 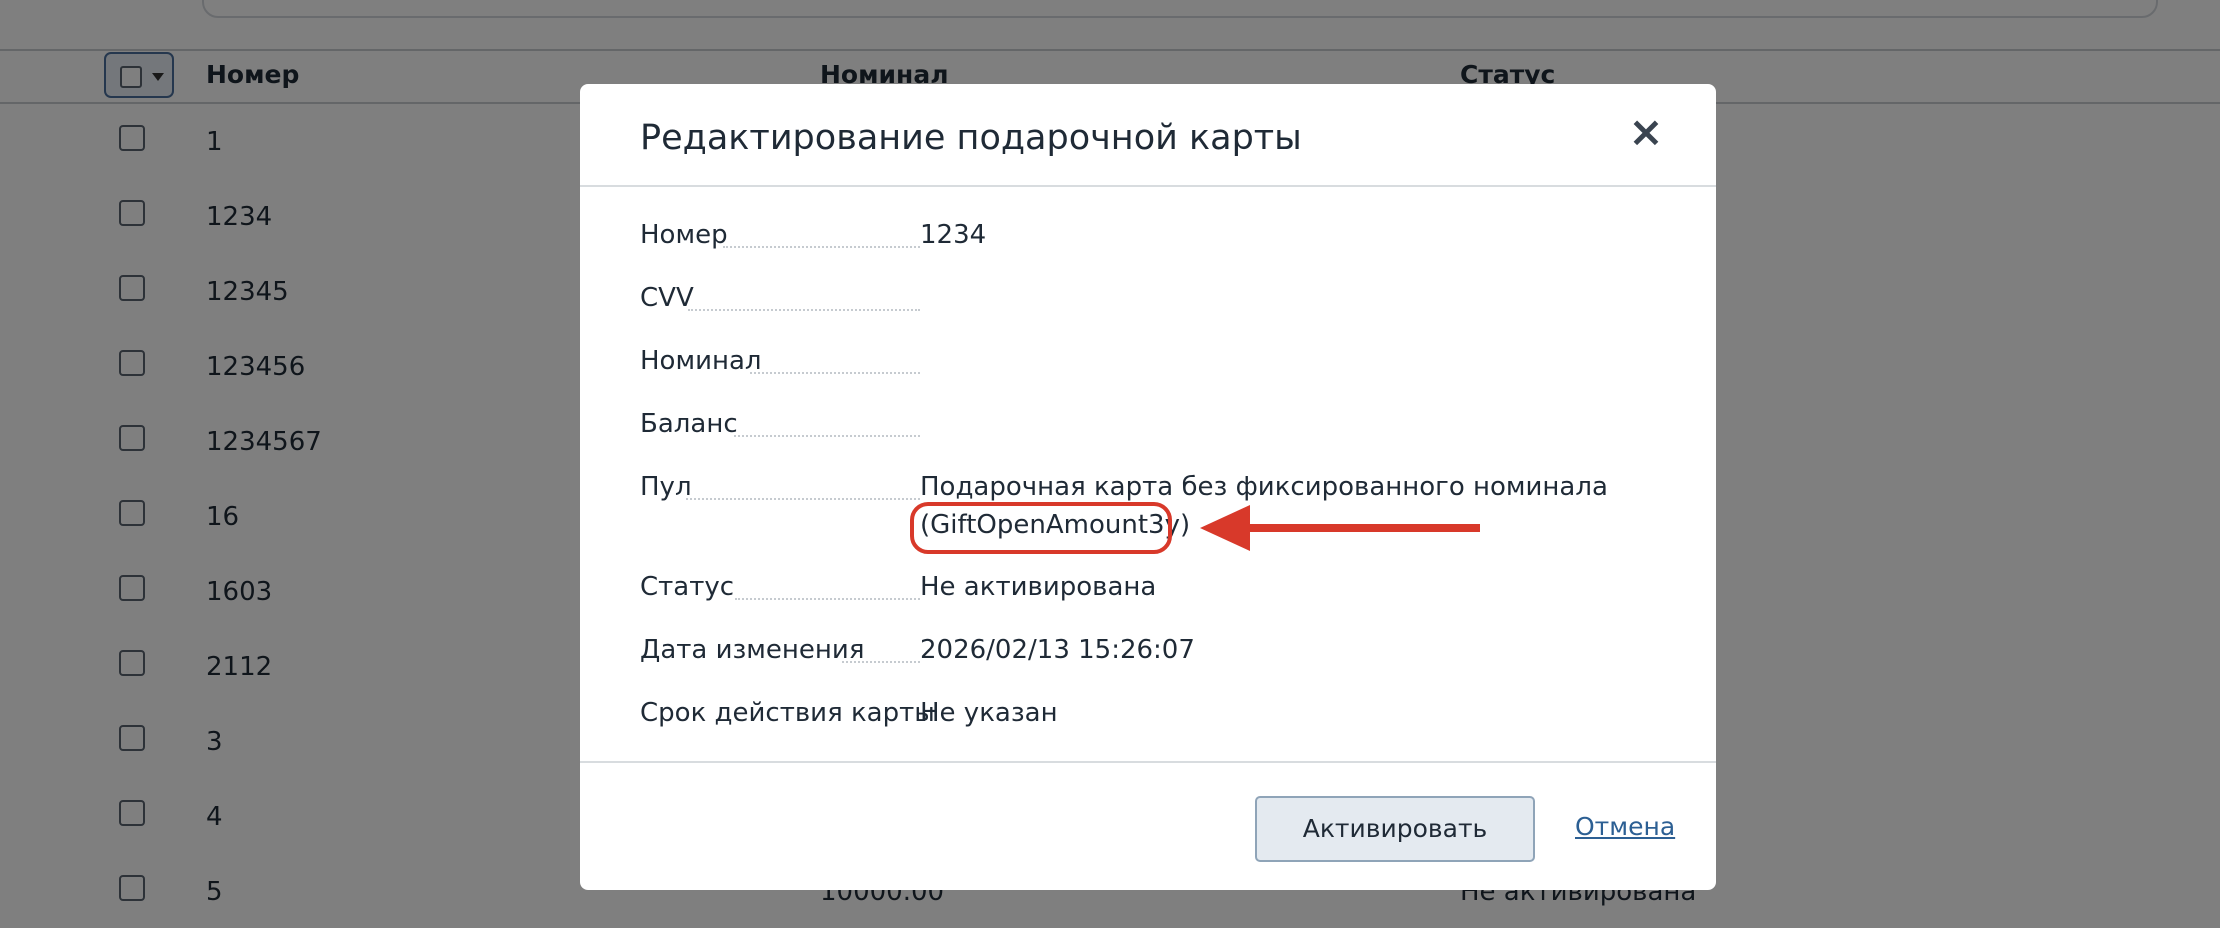 What do you see at coordinates (971, 138) in the screenshot?
I see `dialog-title: Редактирование подарочной карты` at bounding box center [971, 138].